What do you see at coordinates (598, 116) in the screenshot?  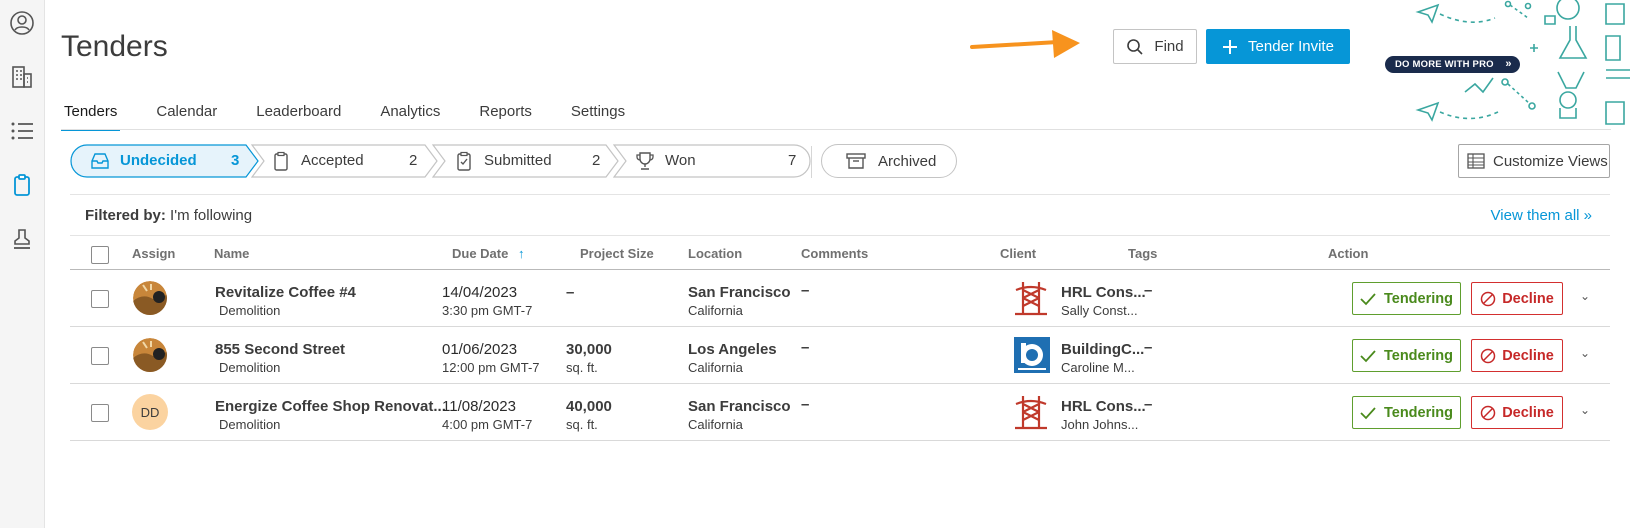 I see `tab-settings: Settings` at bounding box center [598, 116].